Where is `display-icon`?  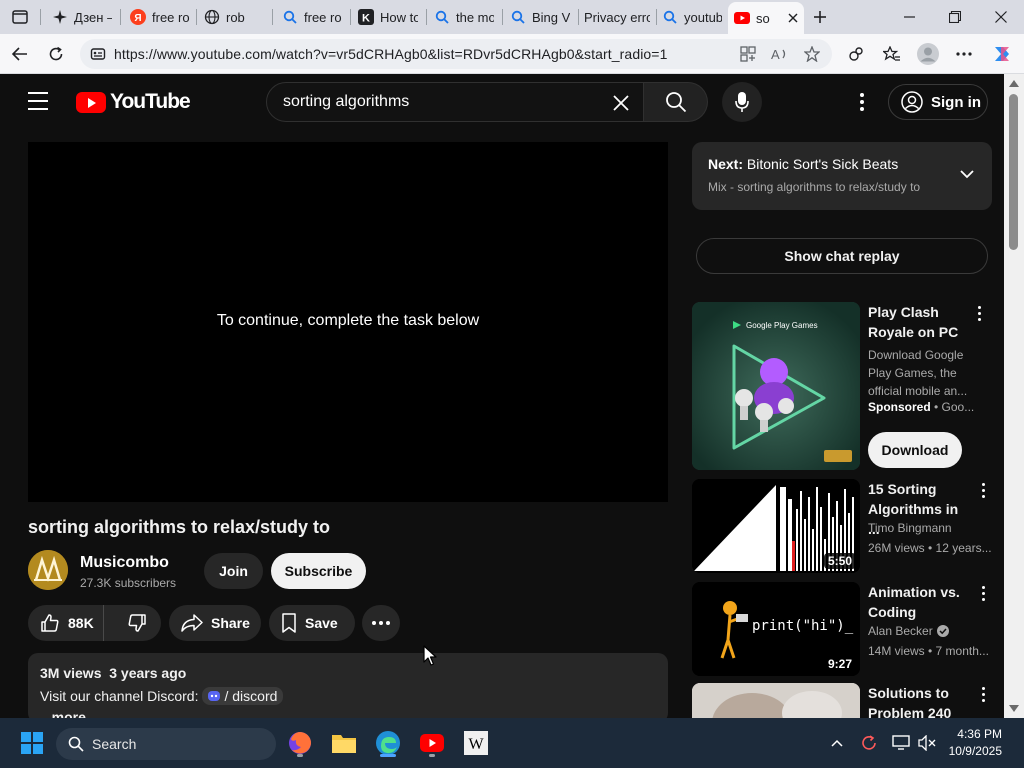
display-icon is located at coordinates (901, 743).